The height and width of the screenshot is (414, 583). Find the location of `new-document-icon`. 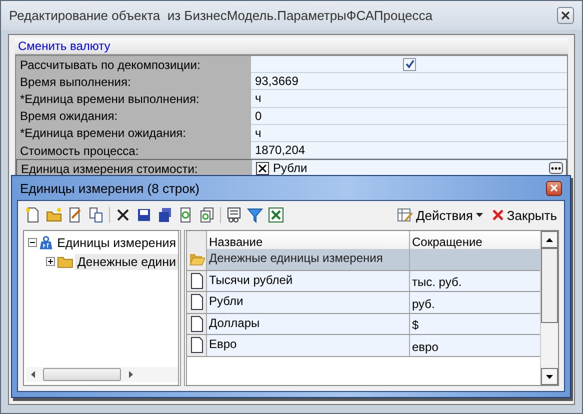

new-document-icon is located at coordinates (33, 215).